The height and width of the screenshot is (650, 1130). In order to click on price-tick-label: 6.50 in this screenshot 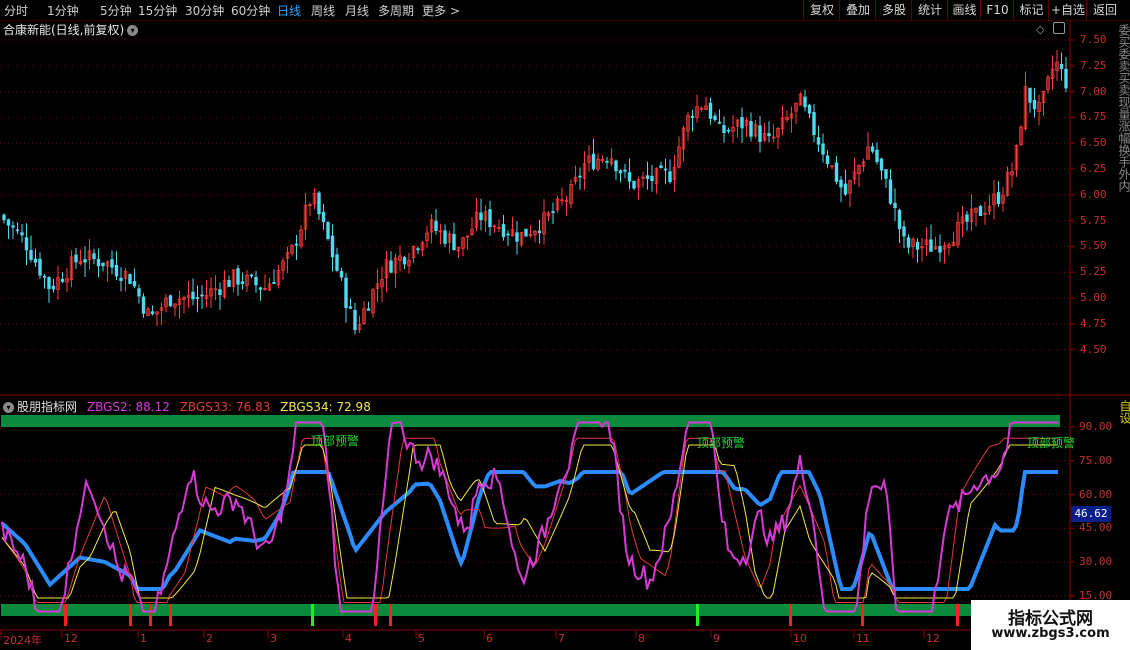, I will do `click(1093, 143)`.